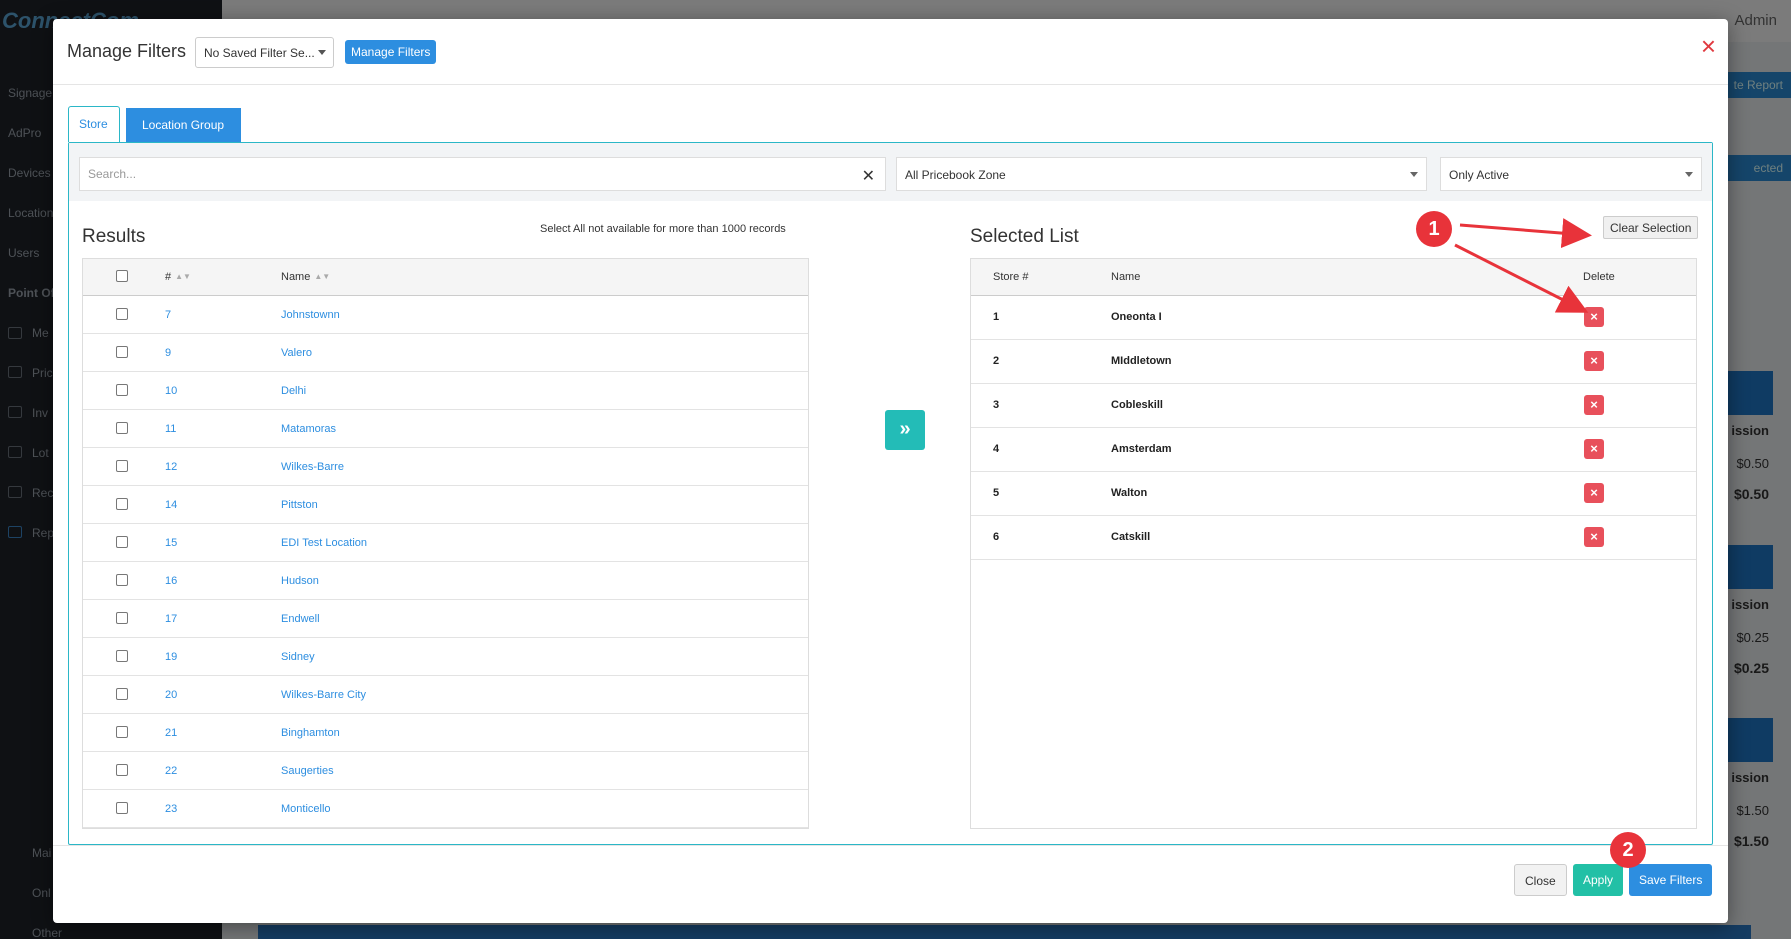 The height and width of the screenshot is (939, 1791). I want to click on table-row: 17 Endwell, so click(445, 619).